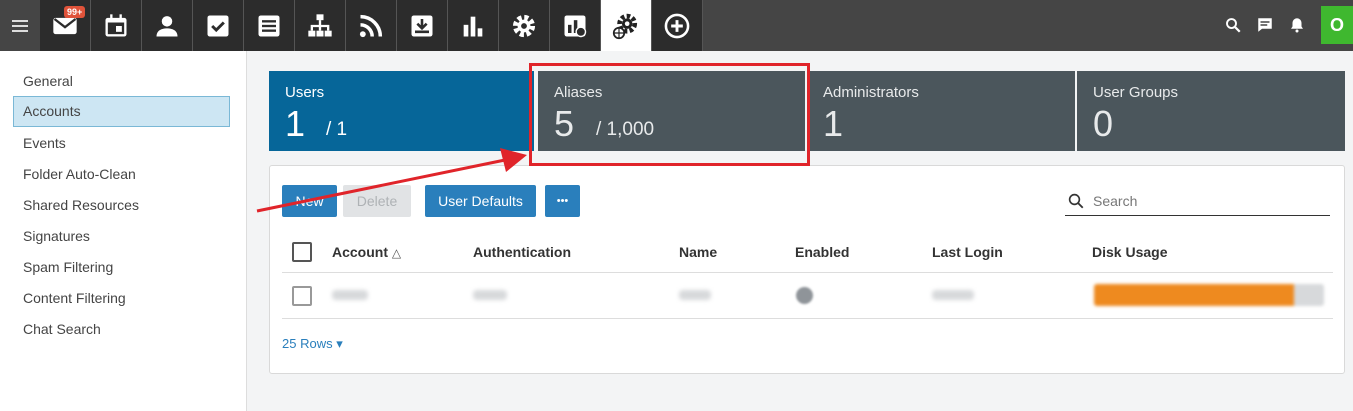 This screenshot has width=1353, height=411. Describe the element at coordinates (337, 129) in the screenshot. I see `users-card-limit: / 1` at that location.